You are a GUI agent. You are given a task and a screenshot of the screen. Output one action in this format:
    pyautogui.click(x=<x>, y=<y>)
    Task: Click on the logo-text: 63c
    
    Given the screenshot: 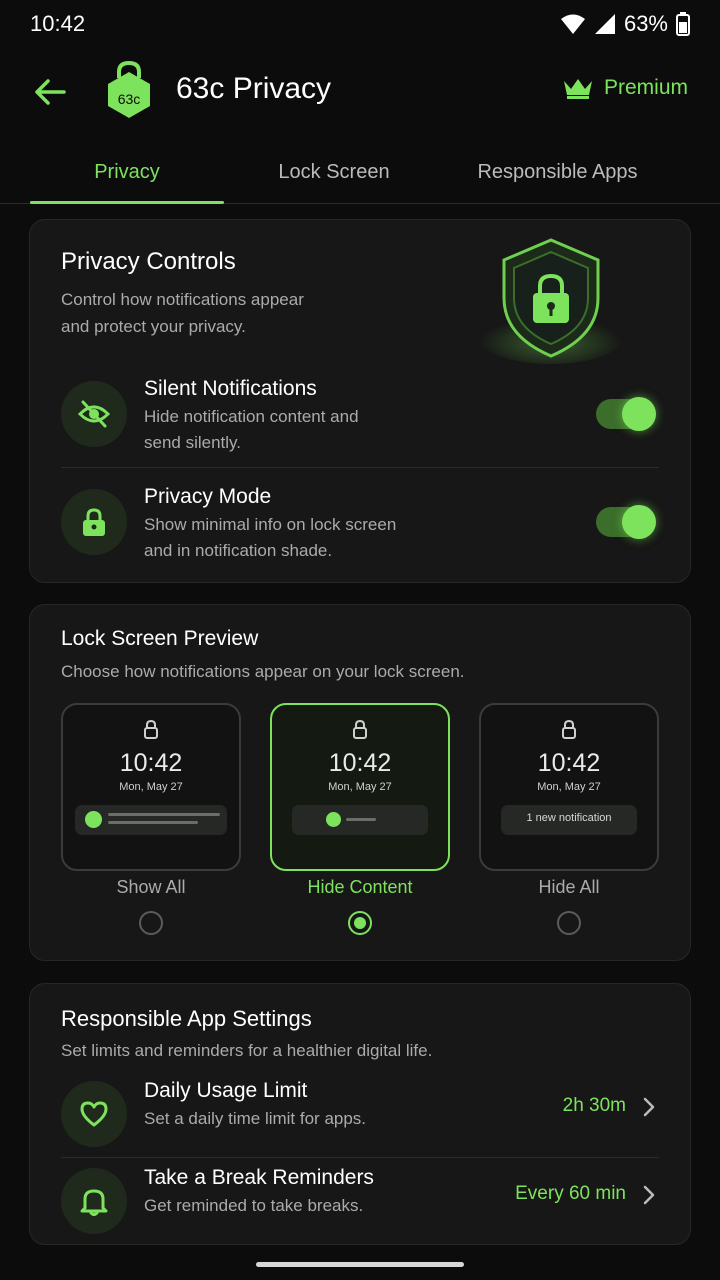 What is the action you would take?
    pyautogui.click(x=129, y=99)
    